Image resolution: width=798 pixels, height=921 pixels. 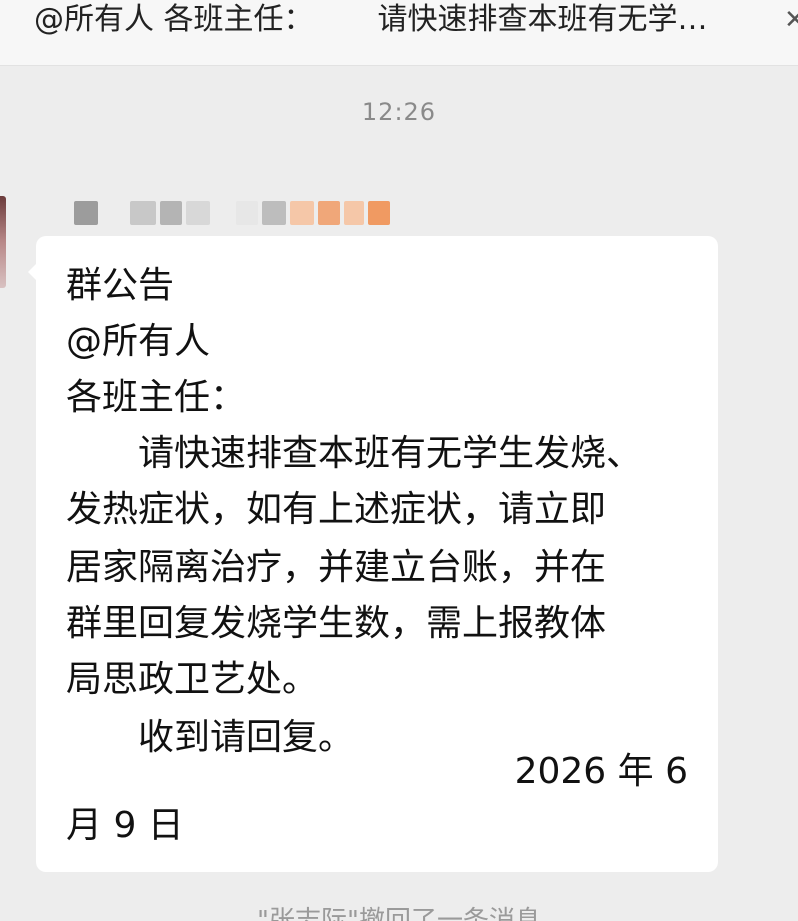 I want to click on message-line: 发热症状，如有上述症状，请立即, so click(x=336, y=509).